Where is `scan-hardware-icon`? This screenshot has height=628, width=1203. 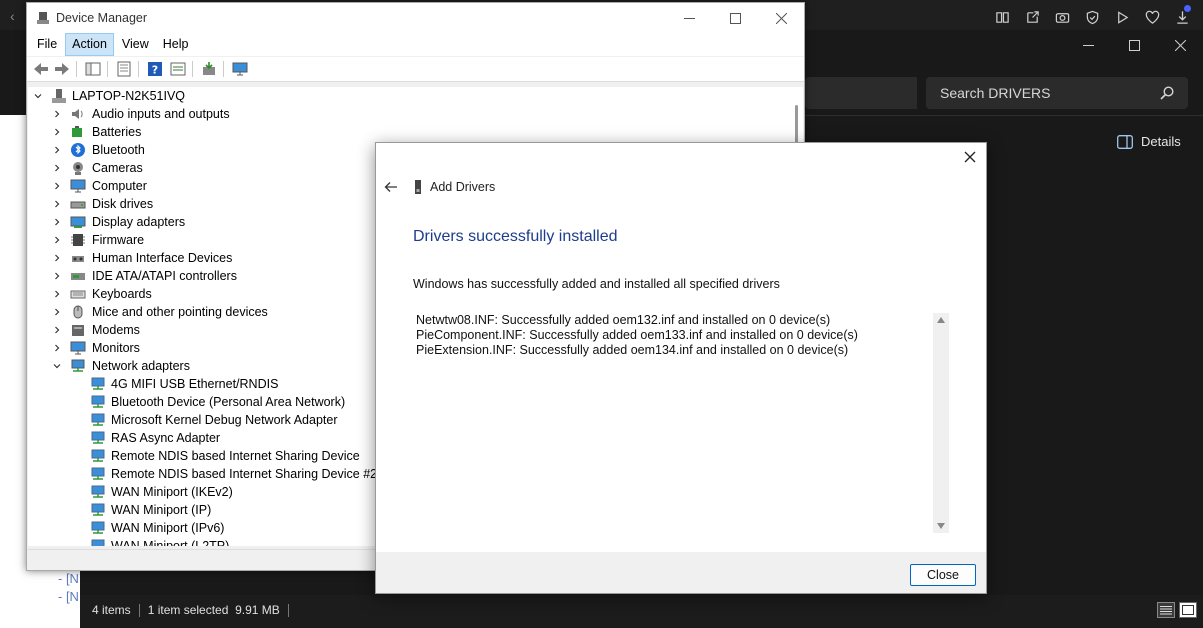 scan-hardware-icon is located at coordinates (240, 69).